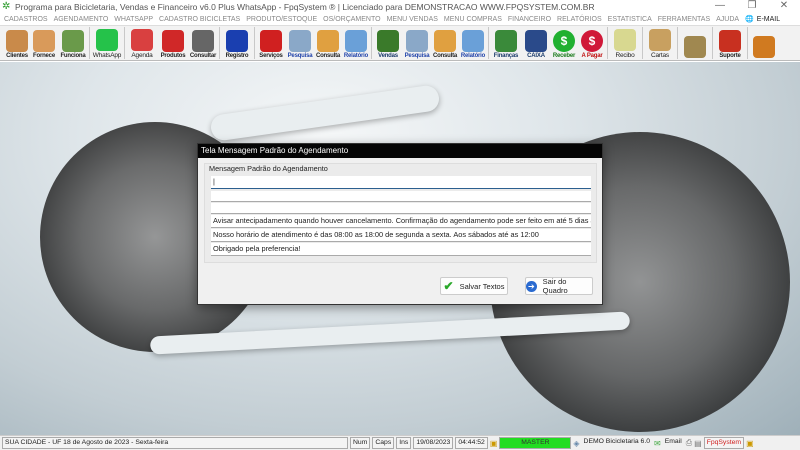 The image size is (800, 450). Describe the element at coordinates (412, 19) in the screenshot. I see `menu-menu-vendas: MENU VENDAS` at that location.